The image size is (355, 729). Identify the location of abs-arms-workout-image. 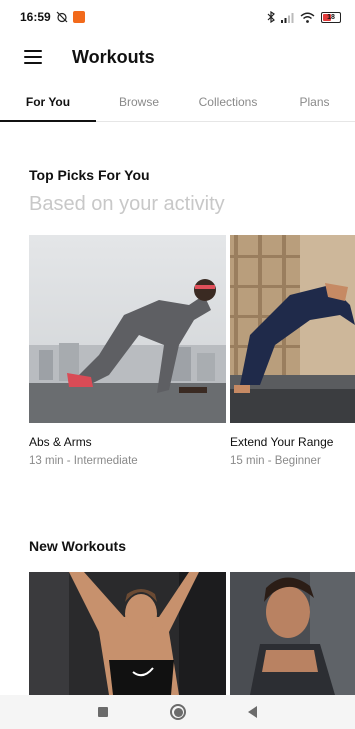
(127, 329).